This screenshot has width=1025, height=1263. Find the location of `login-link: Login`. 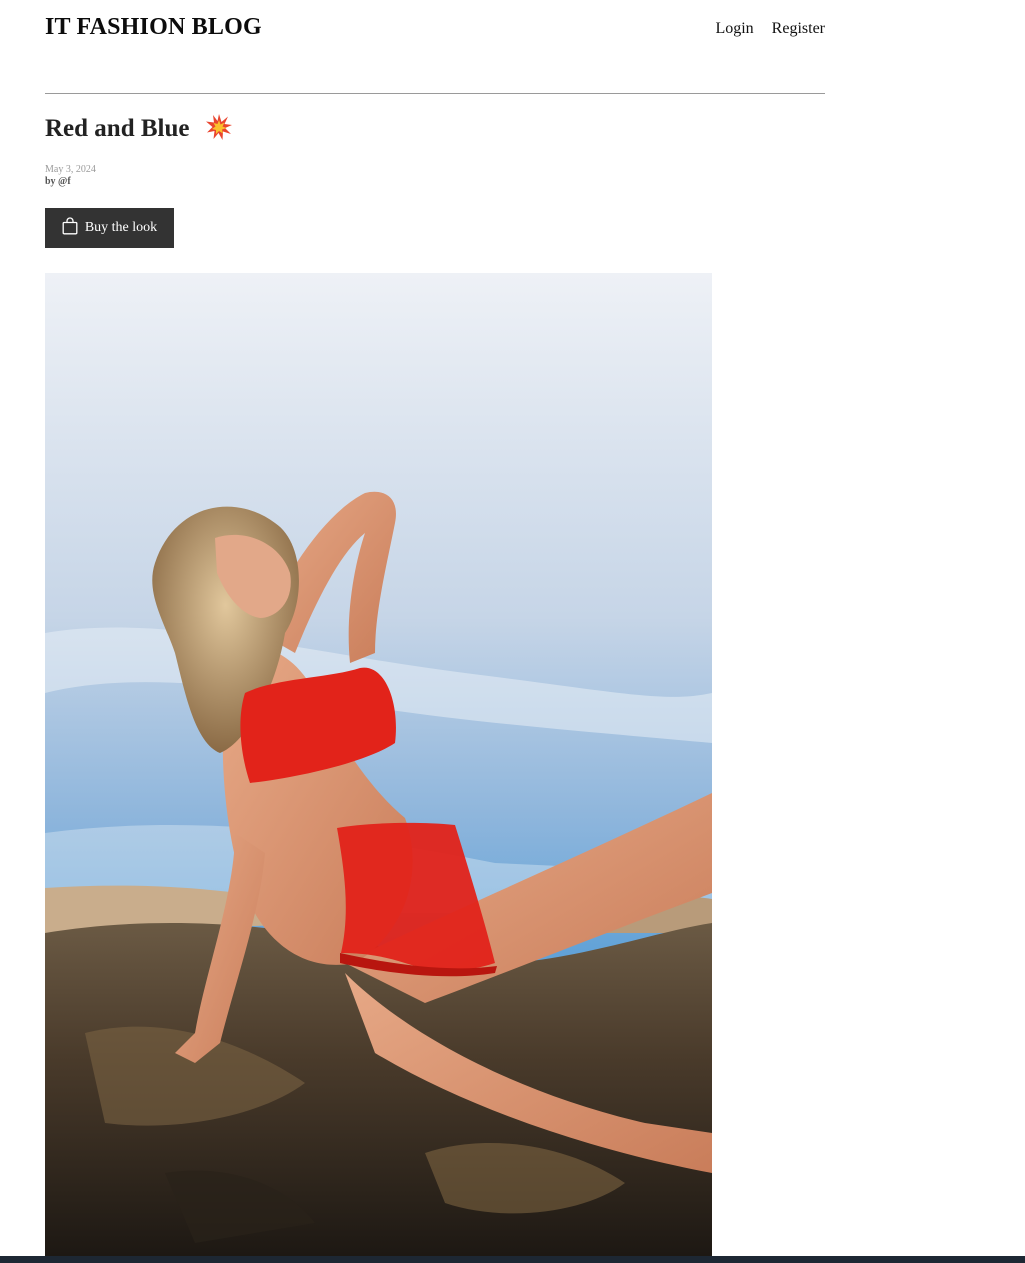

login-link: Login is located at coordinates (734, 28).